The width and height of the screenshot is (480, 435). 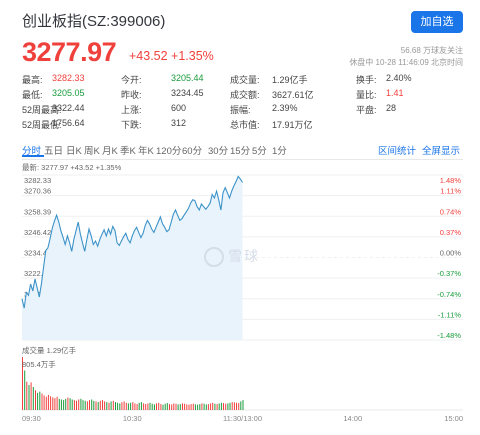 What do you see at coordinates (352, 418) in the screenshot?
I see `x-tick-label: 14:00` at bounding box center [352, 418].